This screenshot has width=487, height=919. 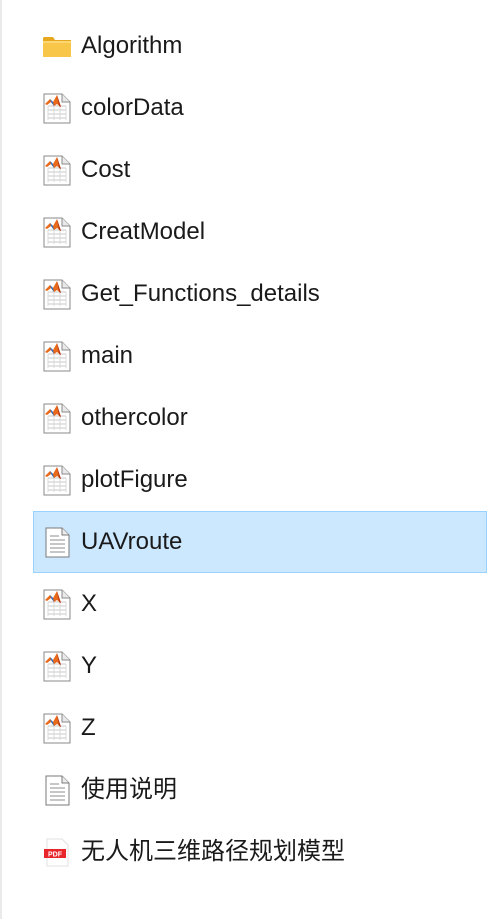 What do you see at coordinates (200, 293) in the screenshot?
I see `file-name: Get_Functions_details` at bounding box center [200, 293].